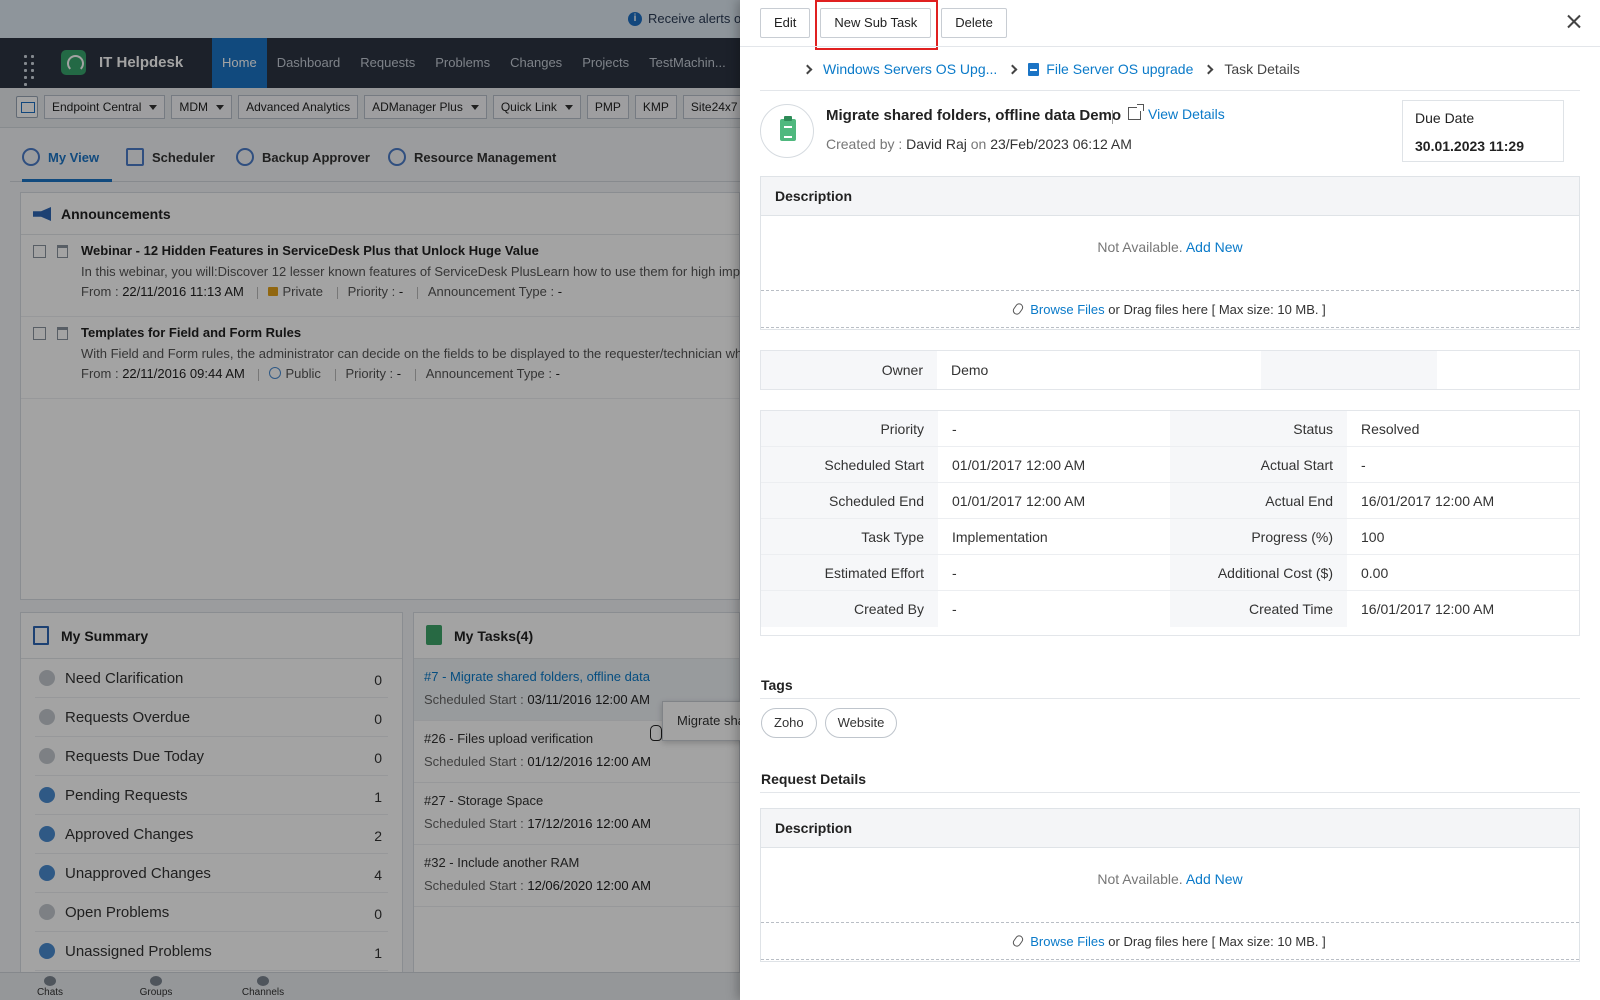 The height and width of the screenshot is (1000, 1600). What do you see at coordinates (1463, 536) in the screenshot?
I see `progress-value: 100` at bounding box center [1463, 536].